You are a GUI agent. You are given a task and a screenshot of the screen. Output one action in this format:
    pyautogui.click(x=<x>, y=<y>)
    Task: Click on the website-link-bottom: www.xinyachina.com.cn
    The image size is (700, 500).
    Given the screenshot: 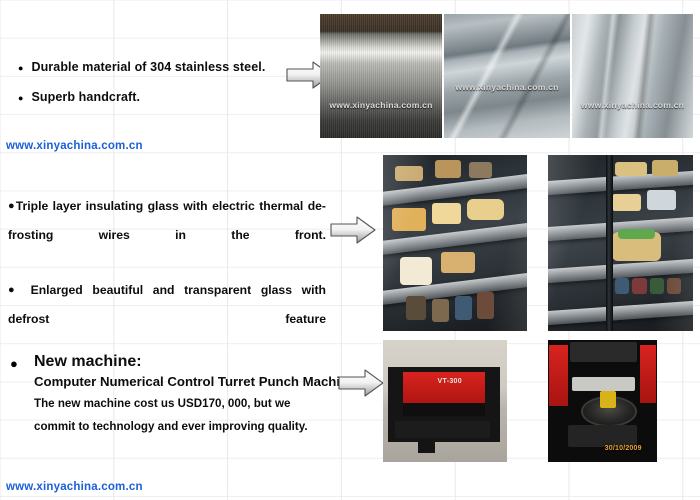 What is the action you would take?
    pyautogui.click(x=74, y=487)
    